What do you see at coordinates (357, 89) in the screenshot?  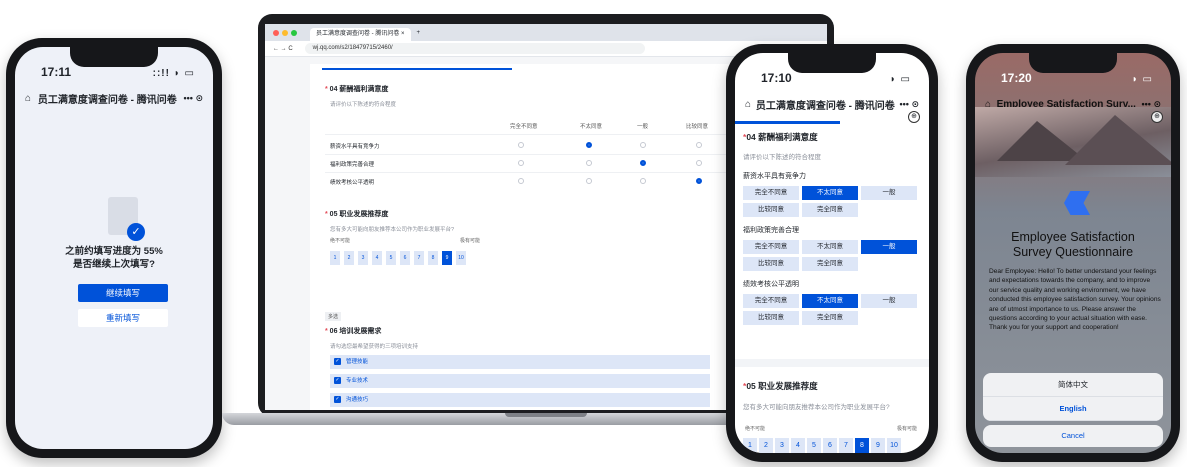 I see `question-4-title: * 04 薪酬福利满意度` at bounding box center [357, 89].